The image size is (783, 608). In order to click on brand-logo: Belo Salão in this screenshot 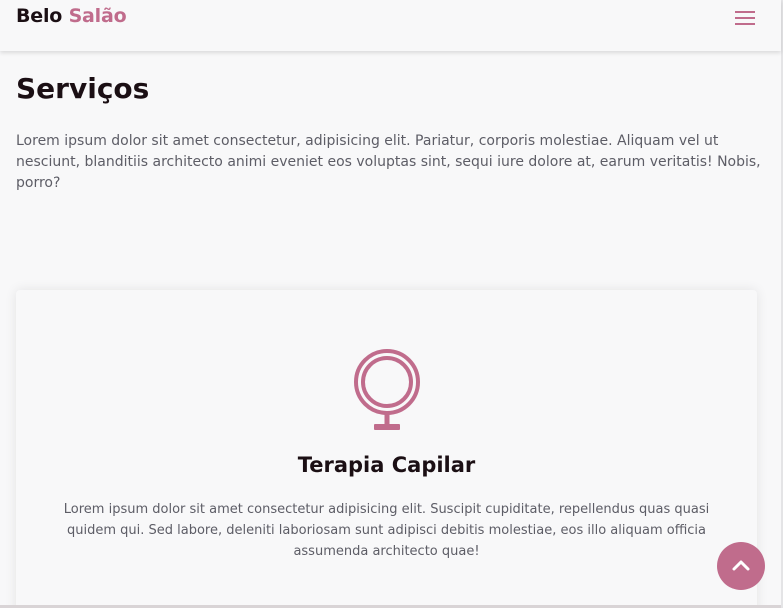, I will do `click(71, 16)`.